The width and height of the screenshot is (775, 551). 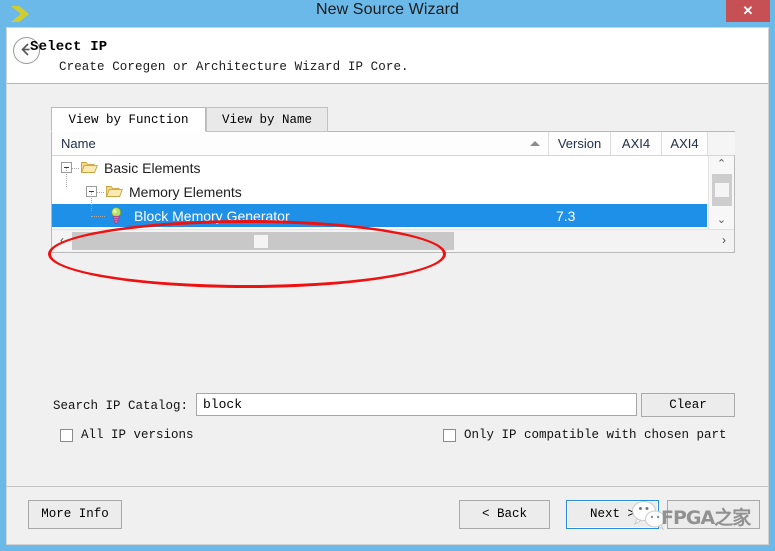 What do you see at coordinates (212, 216) in the screenshot?
I see `tree-row-label: Block Memory Generator` at bounding box center [212, 216].